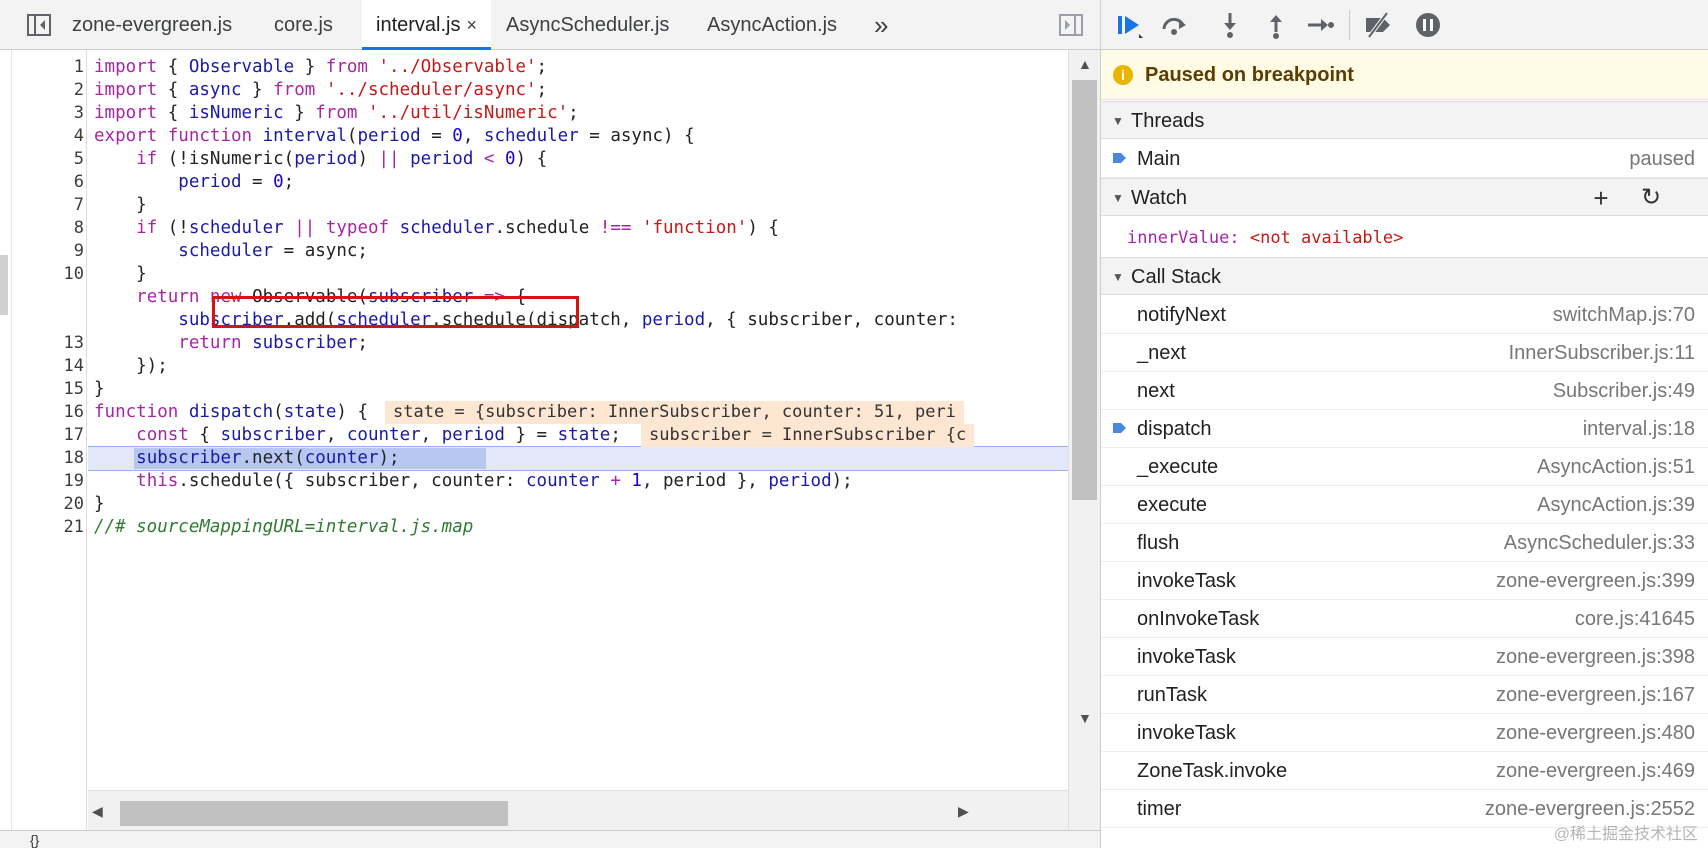  What do you see at coordinates (1595, 657) in the screenshot?
I see `frame-location: zone-evergreen.js:398` at bounding box center [1595, 657].